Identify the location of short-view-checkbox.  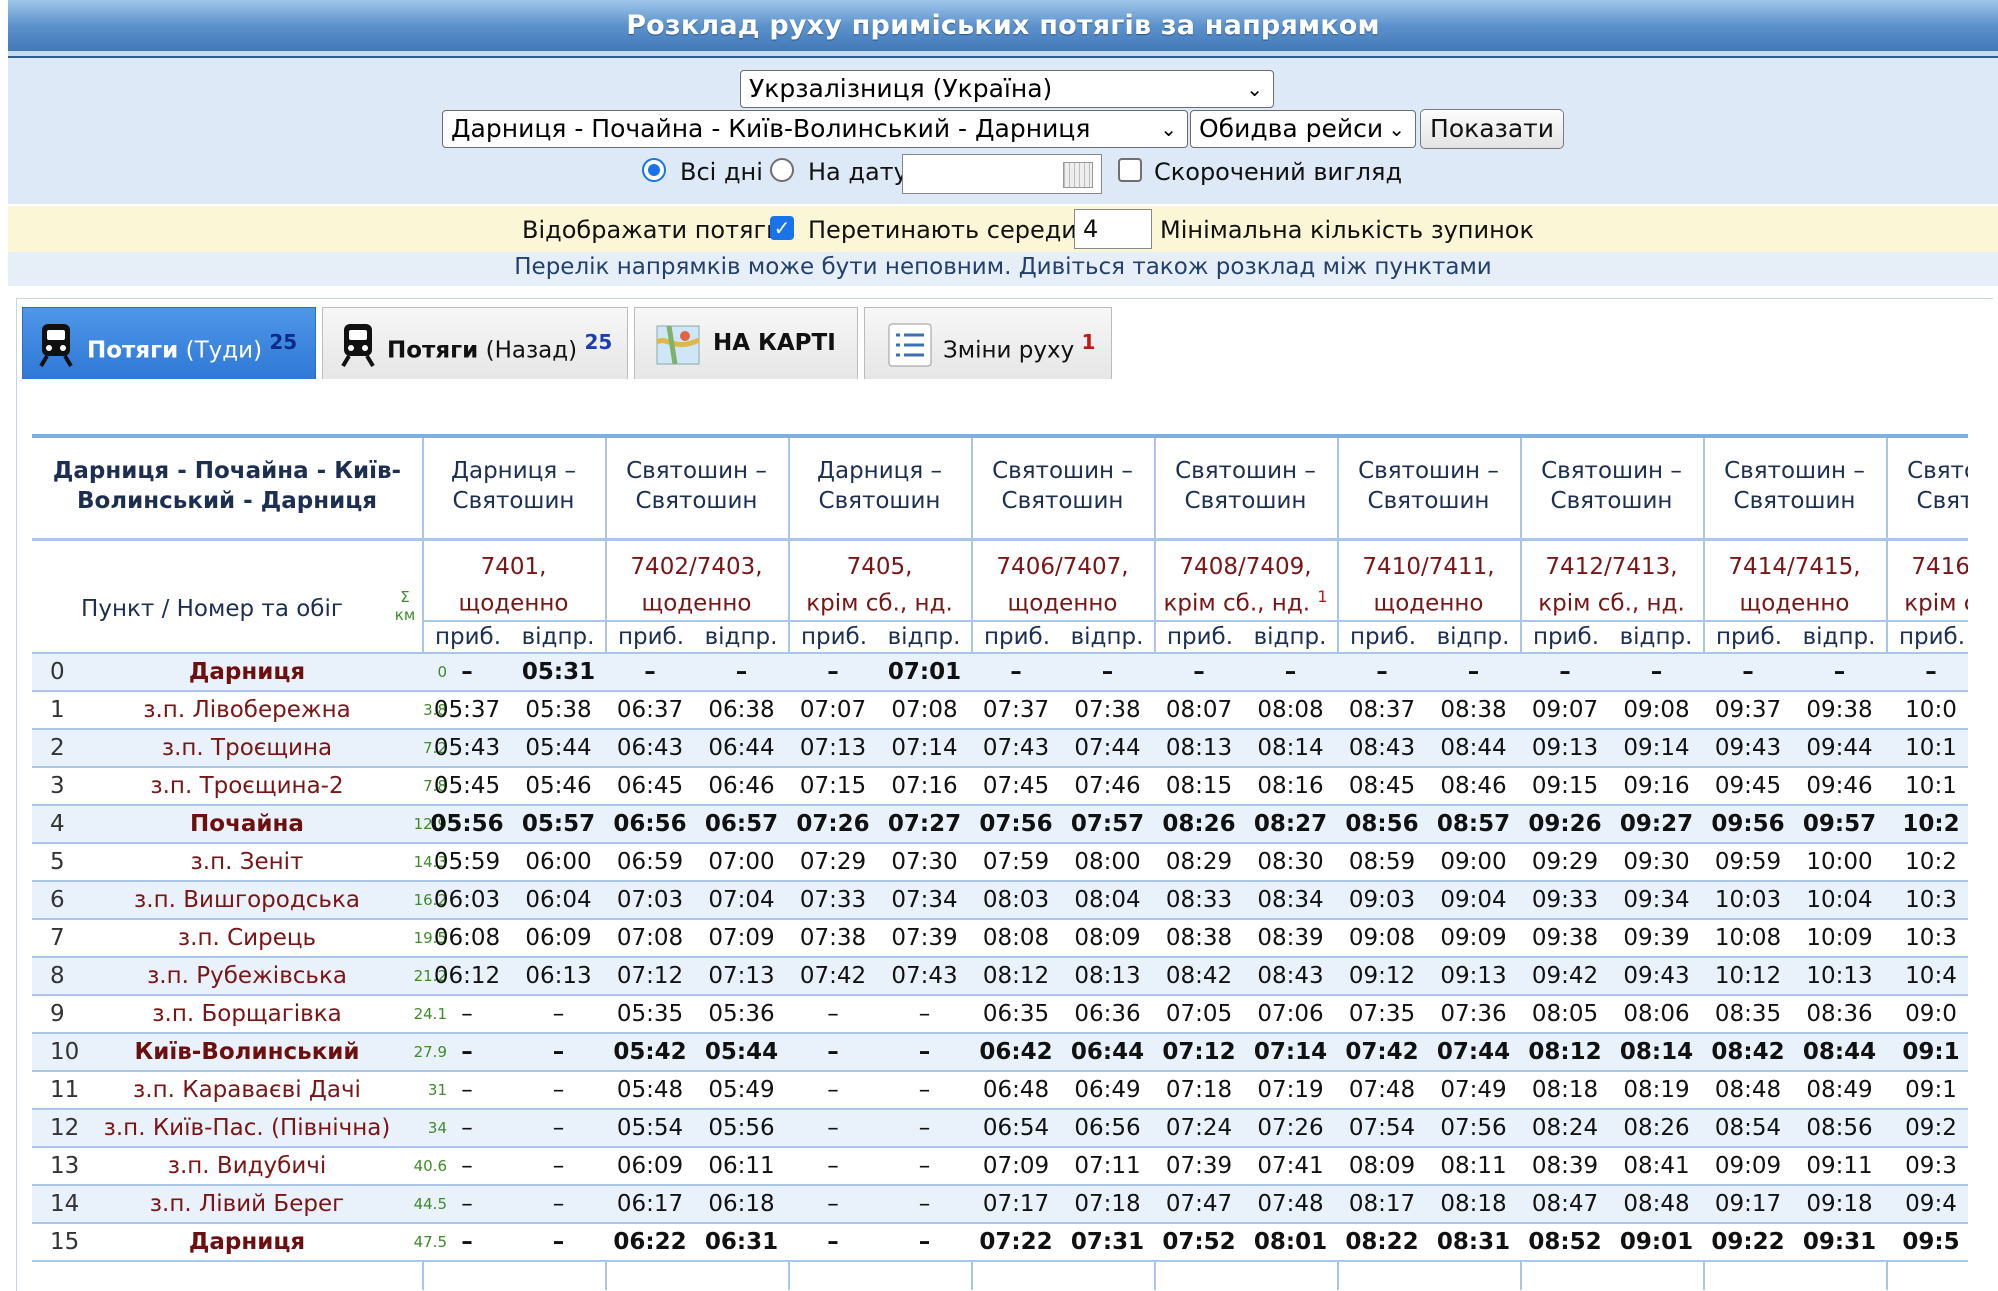
(1130, 170).